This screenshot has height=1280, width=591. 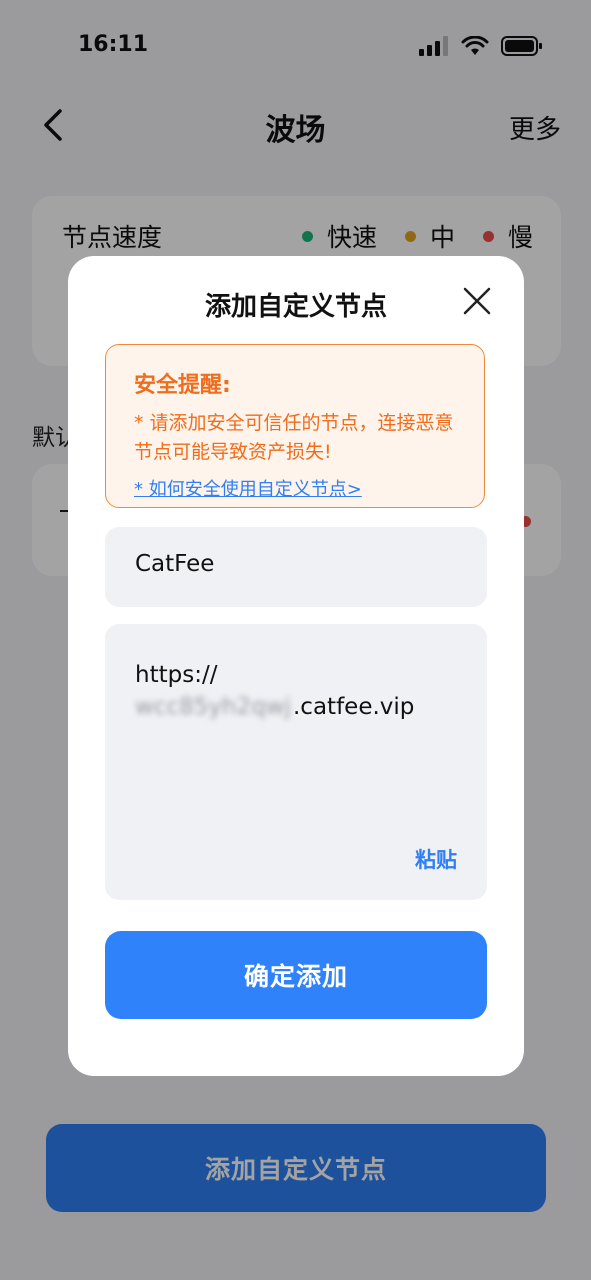 I want to click on confirm-add-button: 确定添加, so click(x=296, y=975).